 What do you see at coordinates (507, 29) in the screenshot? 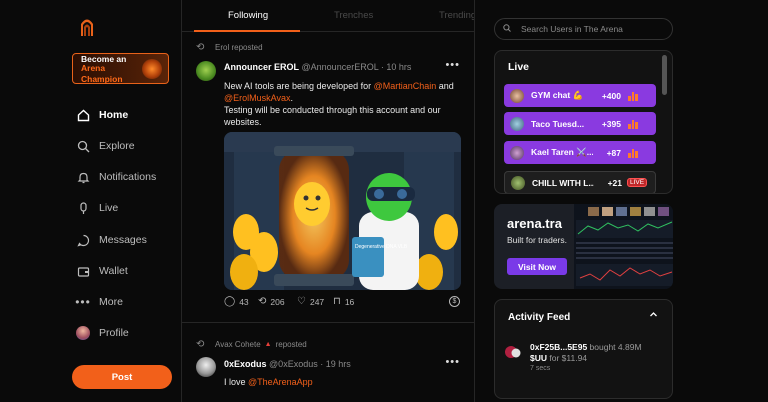
I see `search-icon` at bounding box center [507, 29].